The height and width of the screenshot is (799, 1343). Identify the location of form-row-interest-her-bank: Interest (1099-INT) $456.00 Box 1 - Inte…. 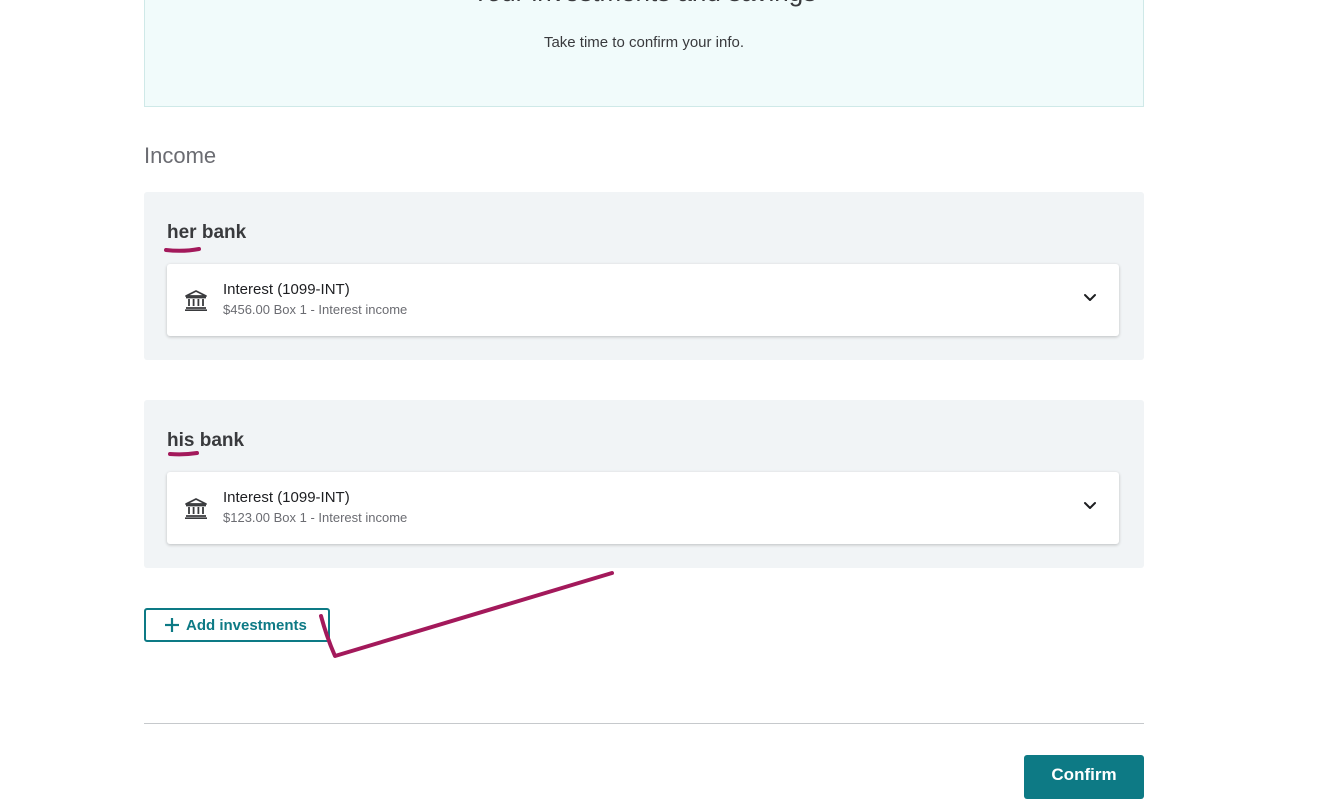
(643, 300).